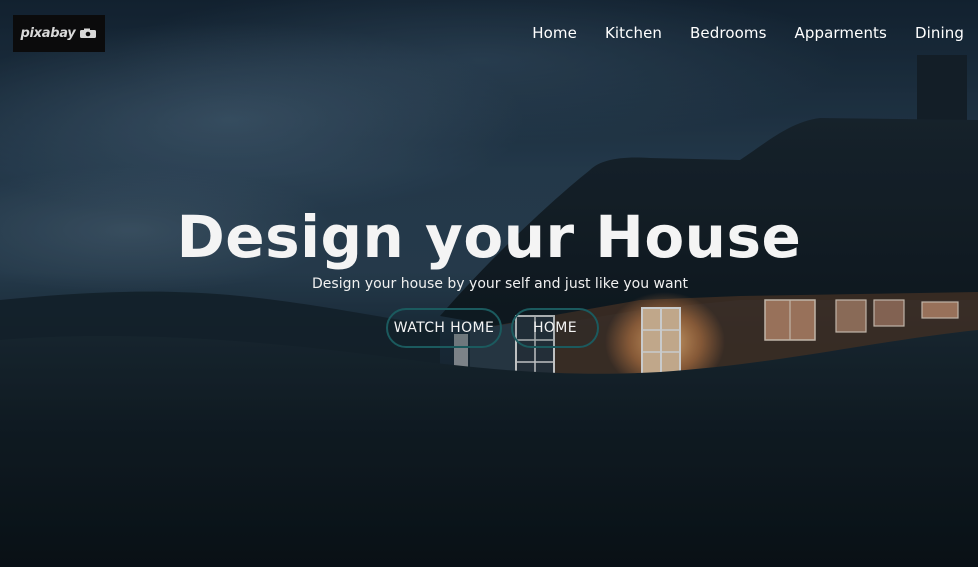  Describe the element at coordinates (841, 33) in the screenshot. I see `nav-item-apparments: Apparments` at that location.